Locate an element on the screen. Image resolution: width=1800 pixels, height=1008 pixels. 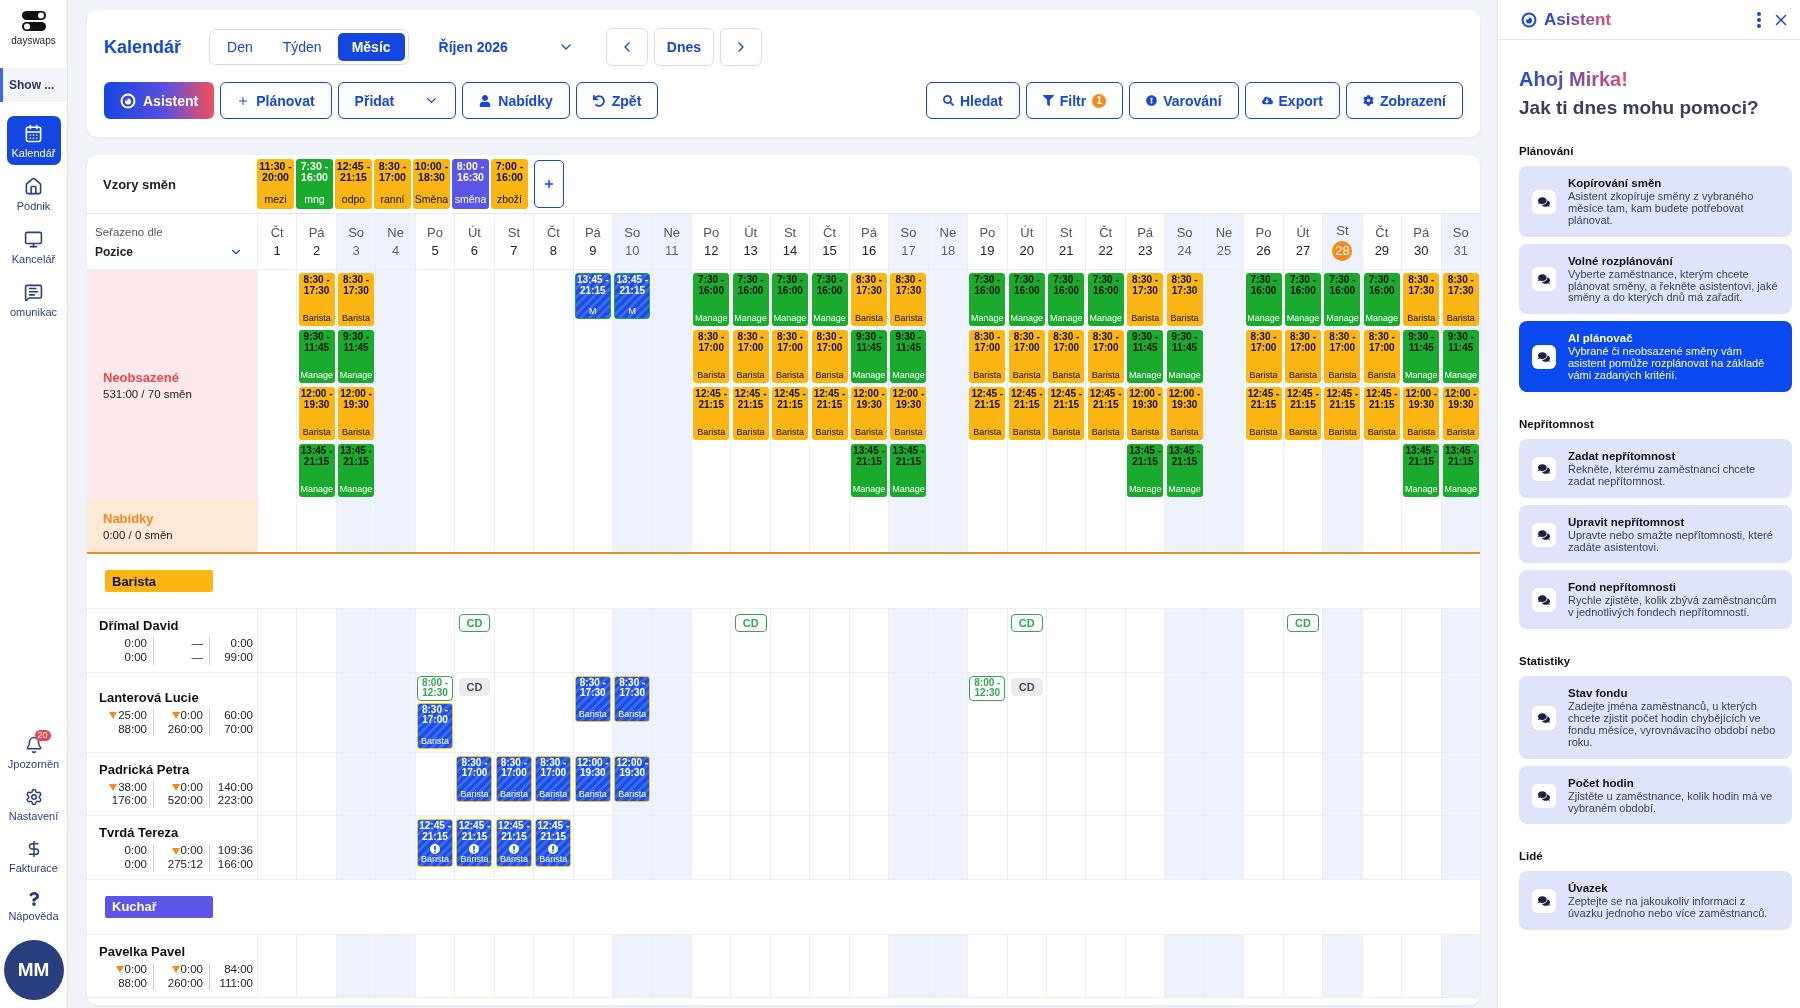
action-button: Filtr 1 is located at coordinates (1074, 100).